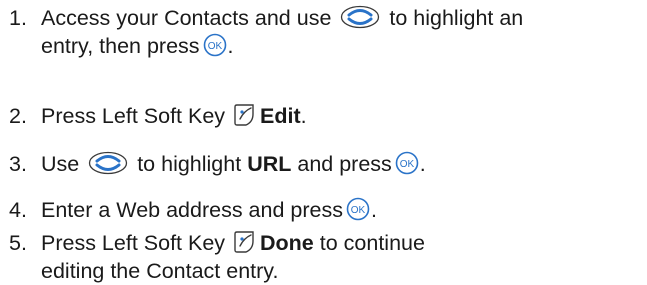  Describe the element at coordinates (341, 116) in the screenshot. I see `step-text: Press Left Soft Key Edit.` at that location.